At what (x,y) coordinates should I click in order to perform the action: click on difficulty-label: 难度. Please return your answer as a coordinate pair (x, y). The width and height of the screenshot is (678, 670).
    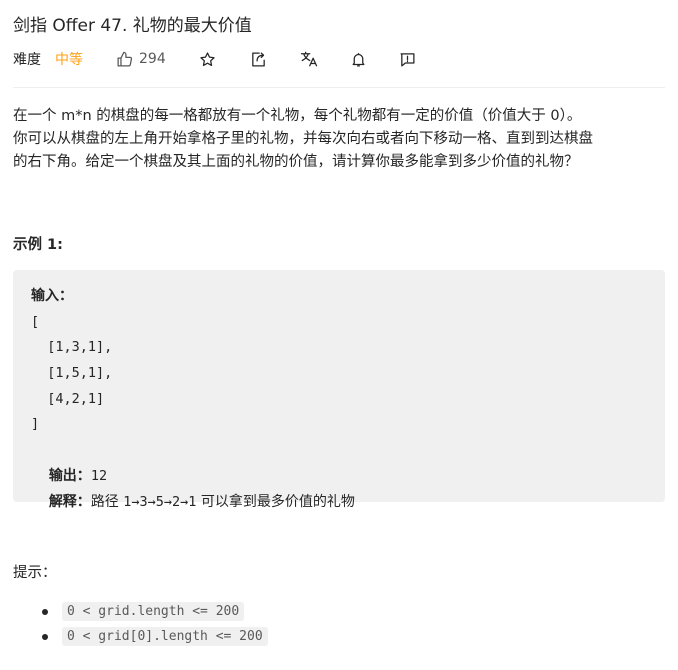
    Looking at the image, I should click on (27, 60).